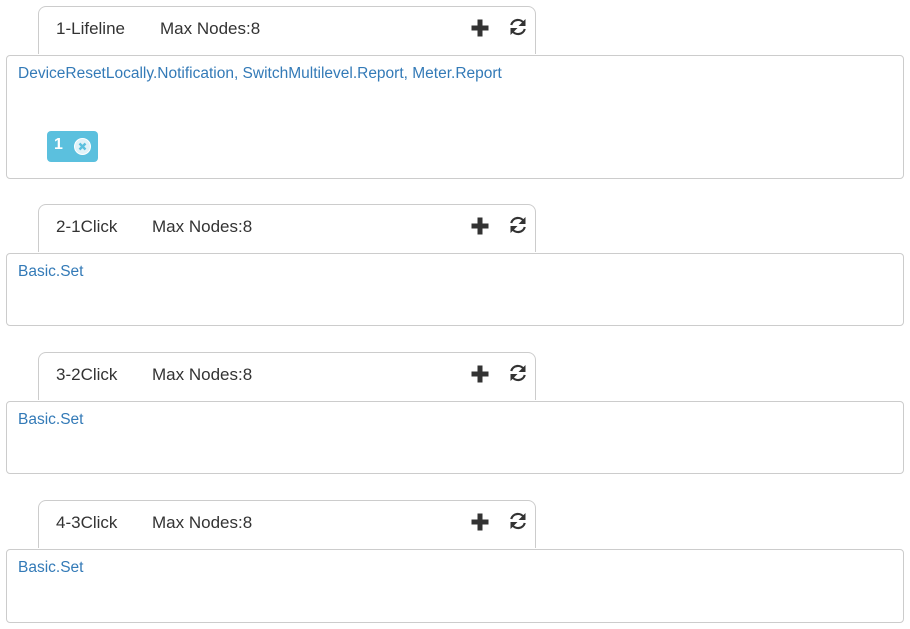  What do you see at coordinates (58, 144) in the screenshot?
I see `node-id: 1` at bounding box center [58, 144].